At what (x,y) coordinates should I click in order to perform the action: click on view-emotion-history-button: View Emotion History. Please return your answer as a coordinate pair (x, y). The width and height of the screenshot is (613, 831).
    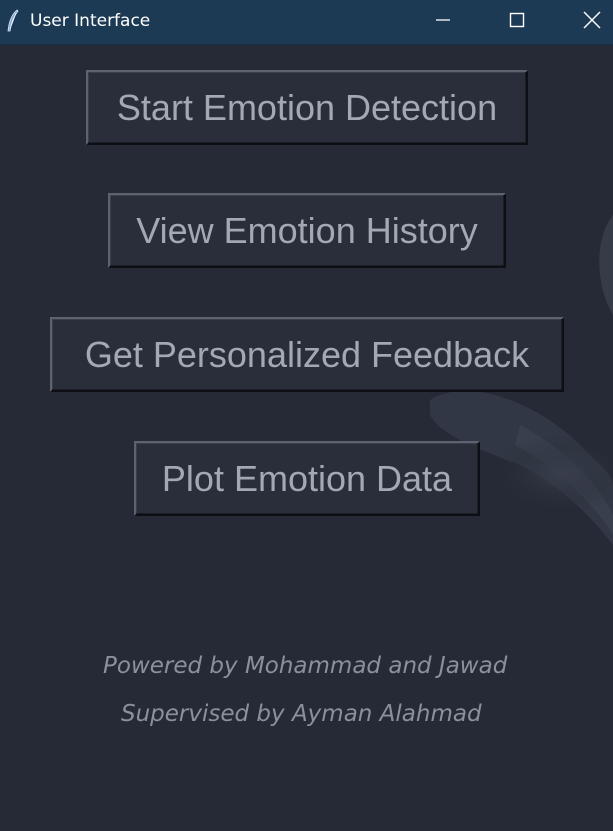
    Looking at the image, I should click on (307, 230).